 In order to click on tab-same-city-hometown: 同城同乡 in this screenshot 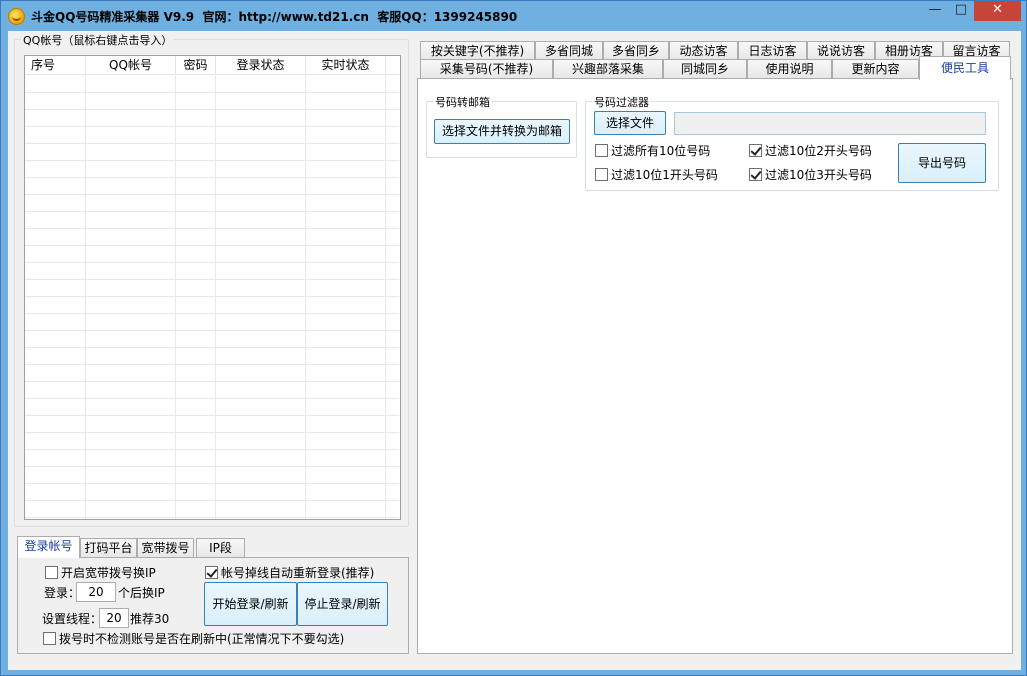, I will do `click(705, 69)`.